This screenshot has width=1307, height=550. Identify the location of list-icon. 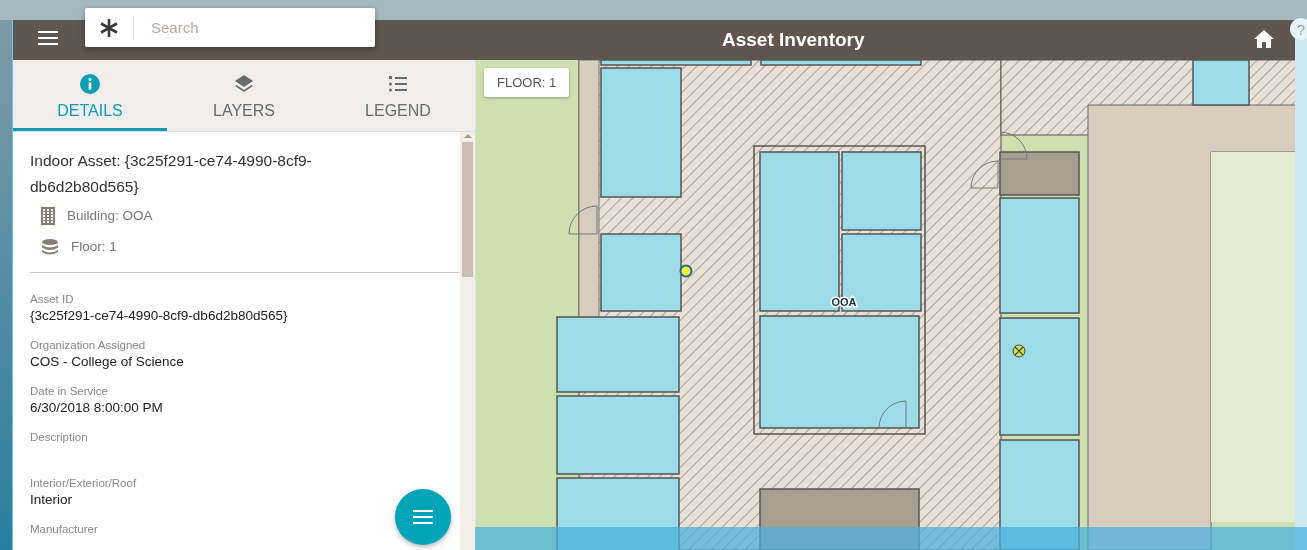
(398, 84).